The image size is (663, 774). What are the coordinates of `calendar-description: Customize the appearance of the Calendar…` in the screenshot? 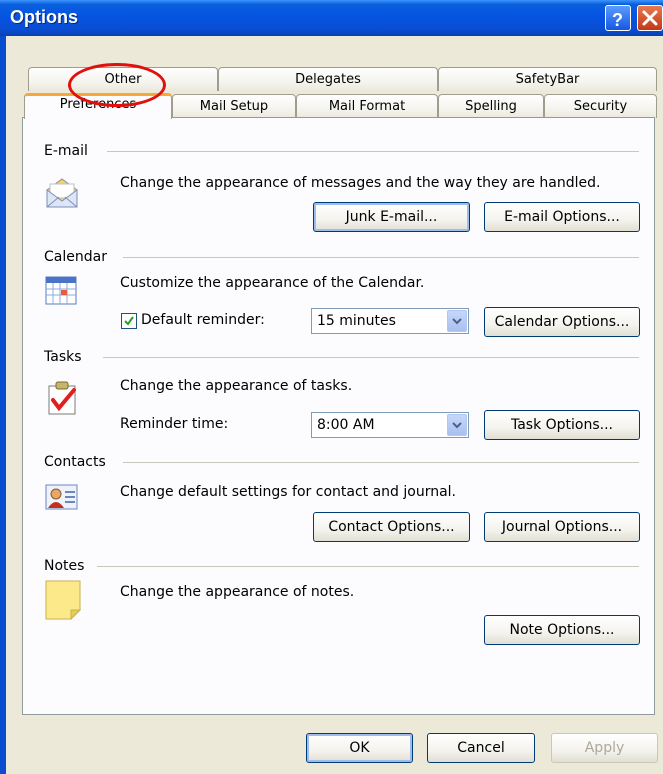 It's located at (272, 283).